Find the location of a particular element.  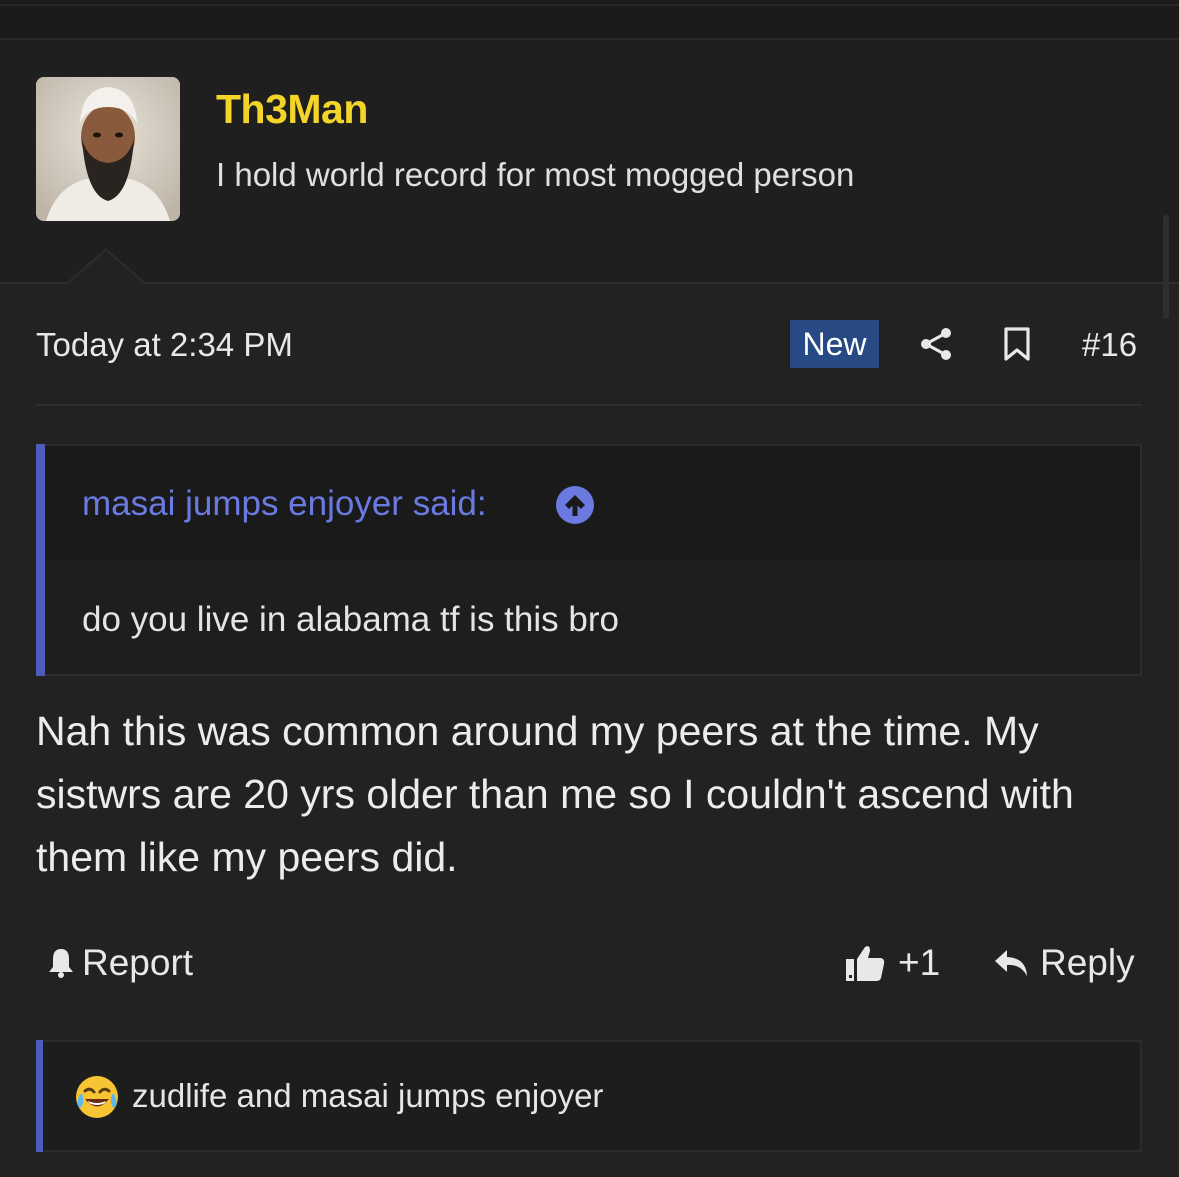

crying-laughing-emoji-icon is located at coordinates (97, 1097).